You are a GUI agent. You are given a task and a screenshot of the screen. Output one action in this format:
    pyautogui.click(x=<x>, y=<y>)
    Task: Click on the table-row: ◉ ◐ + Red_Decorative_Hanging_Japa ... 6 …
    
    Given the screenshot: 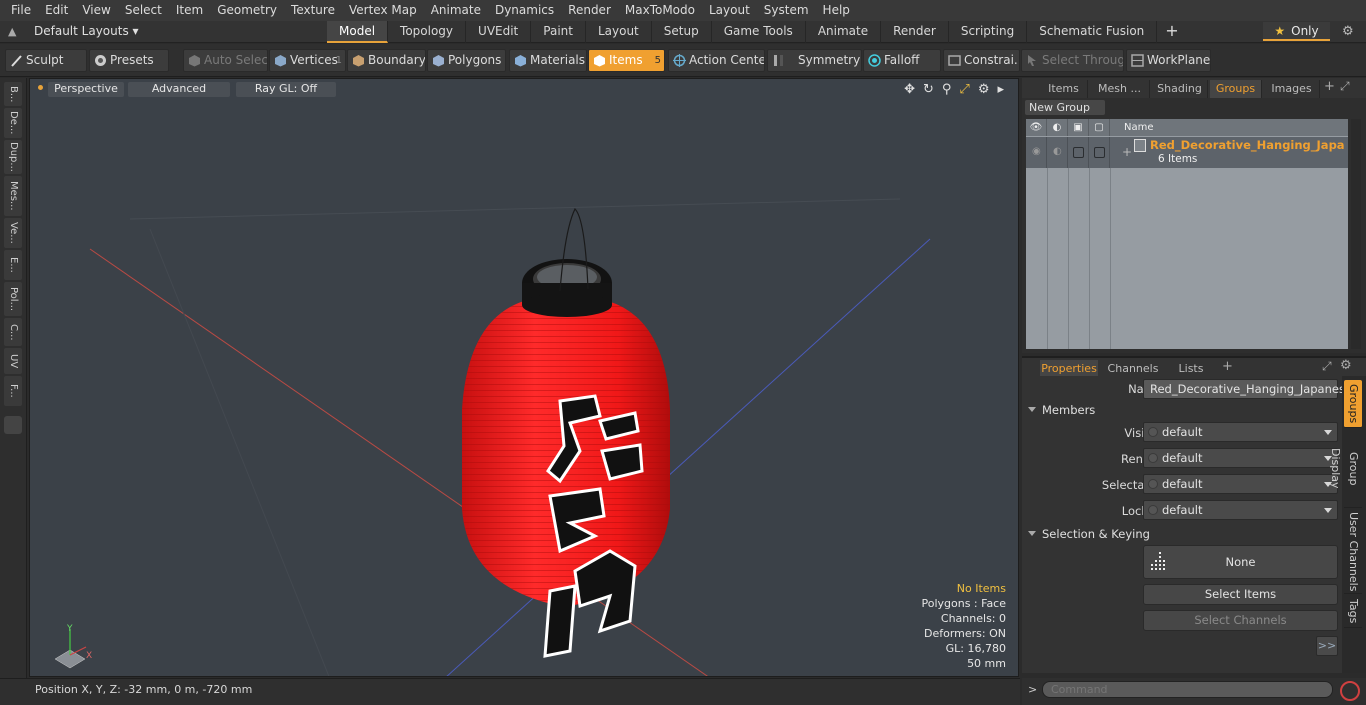 What is the action you would take?
    pyautogui.click(x=1187, y=152)
    